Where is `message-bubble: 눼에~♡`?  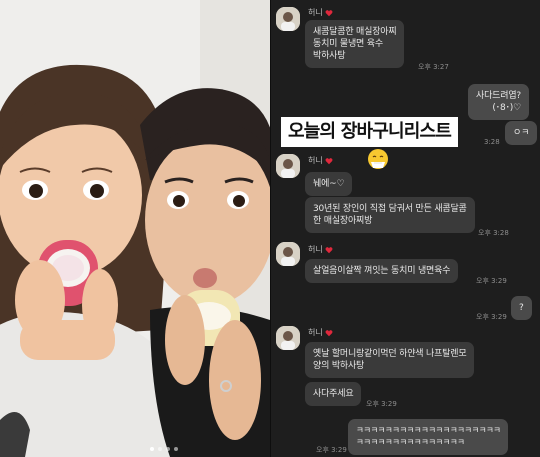
message-bubble: 눼에~♡ is located at coordinates (329, 184).